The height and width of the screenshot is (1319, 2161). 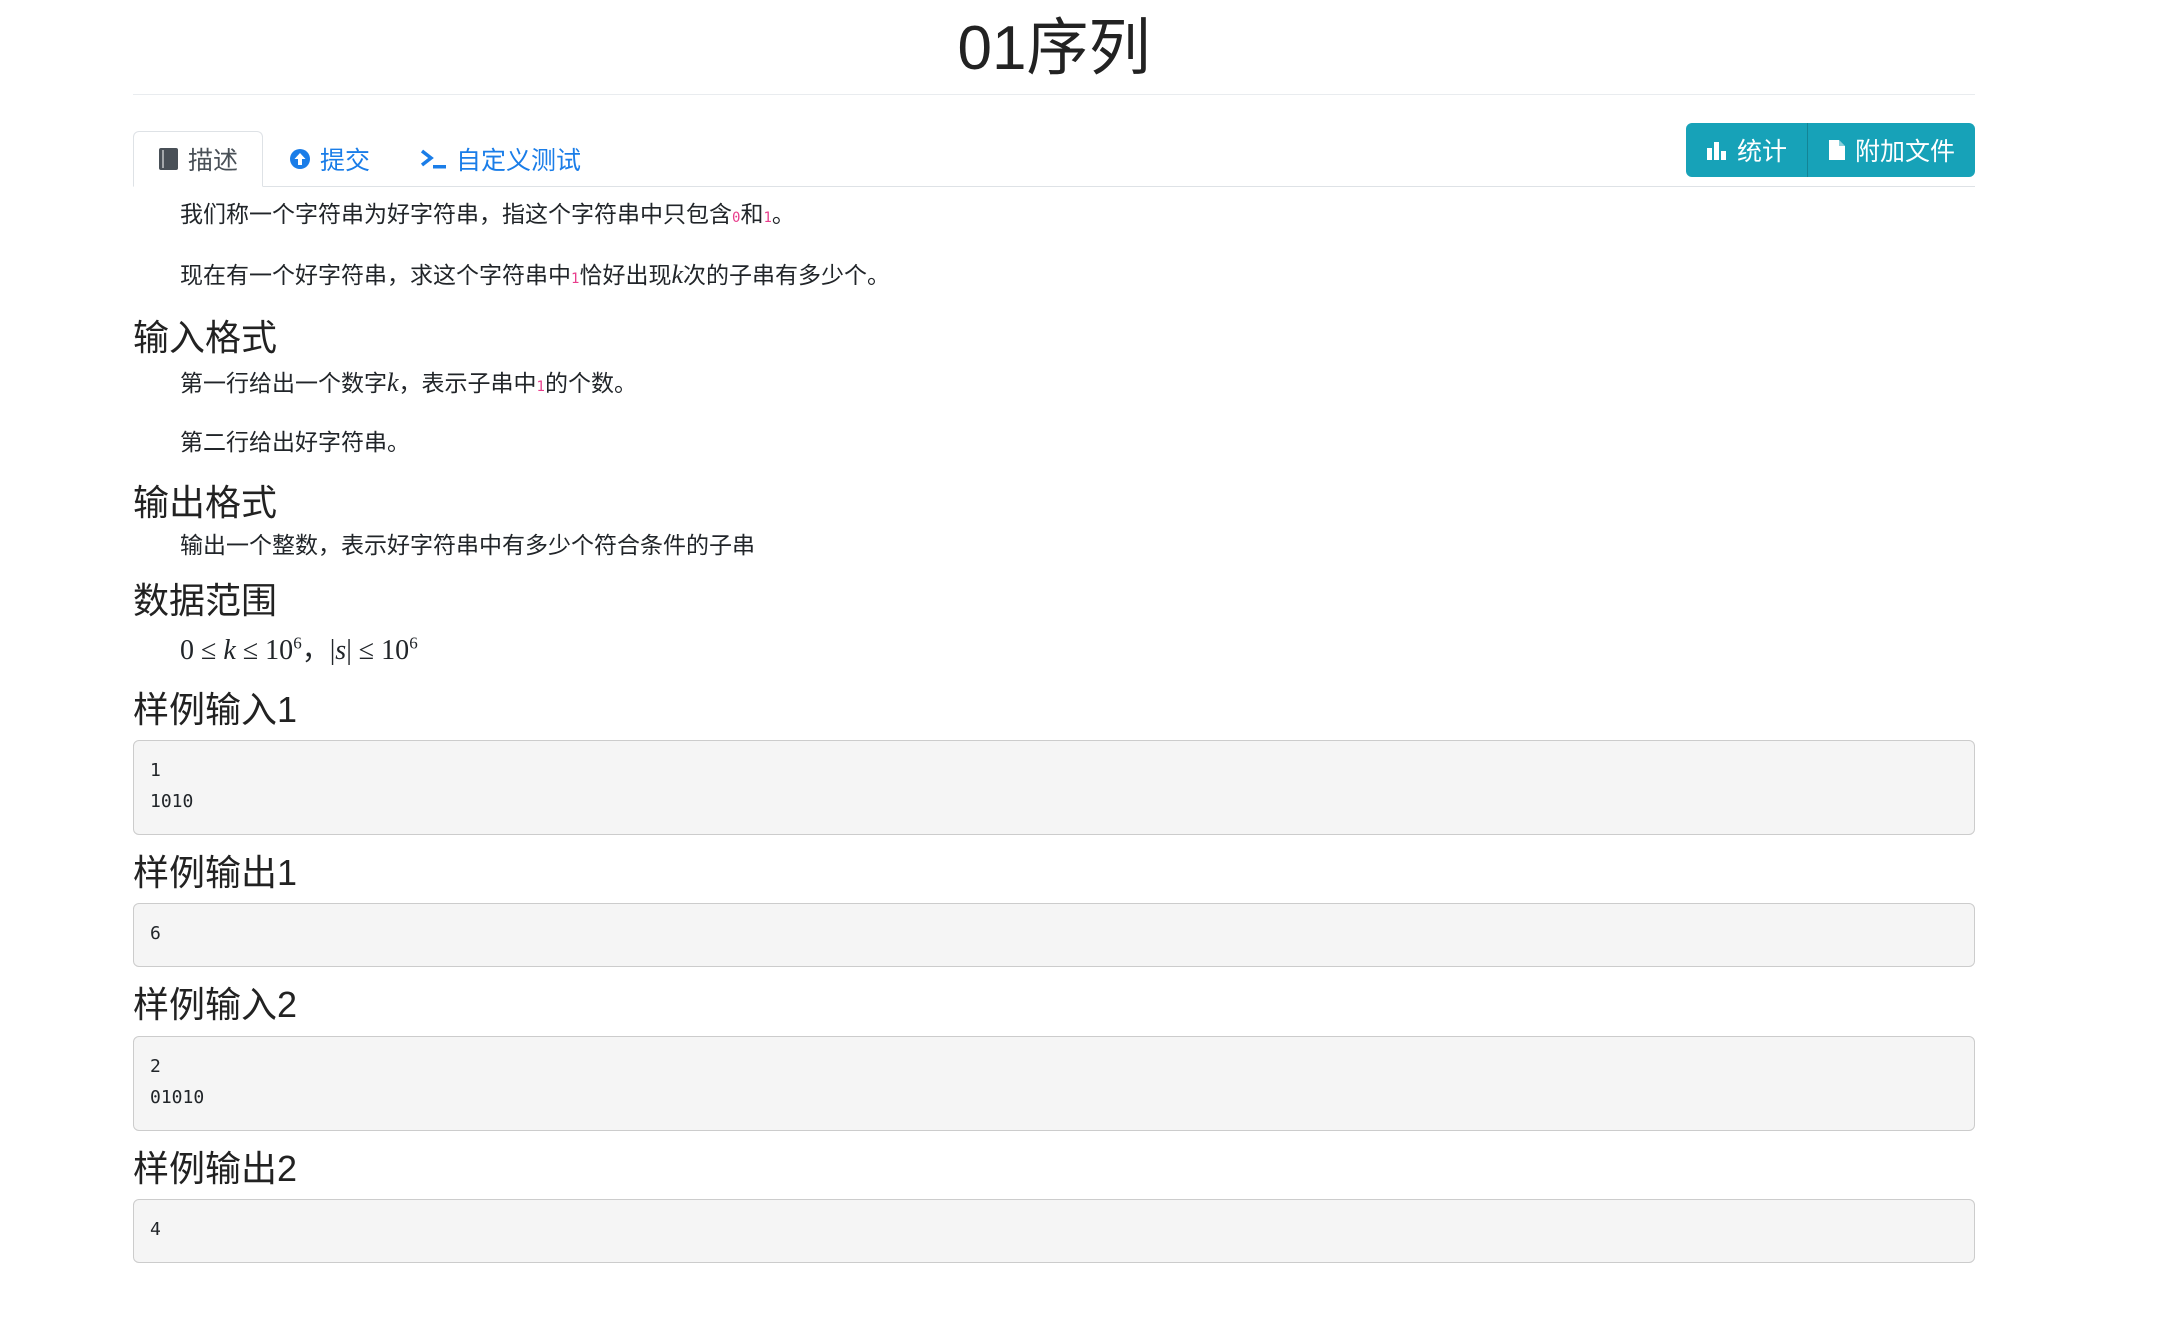 What do you see at coordinates (1054, 94) in the screenshot?
I see `title-divider` at bounding box center [1054, 94].